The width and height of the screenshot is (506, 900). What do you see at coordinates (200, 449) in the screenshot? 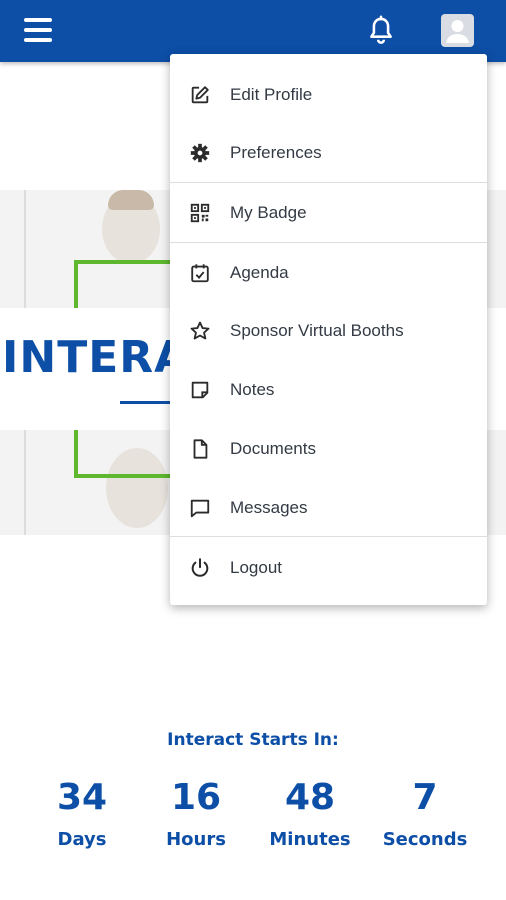
I see `document-icon` at bounding box center [200, 449].